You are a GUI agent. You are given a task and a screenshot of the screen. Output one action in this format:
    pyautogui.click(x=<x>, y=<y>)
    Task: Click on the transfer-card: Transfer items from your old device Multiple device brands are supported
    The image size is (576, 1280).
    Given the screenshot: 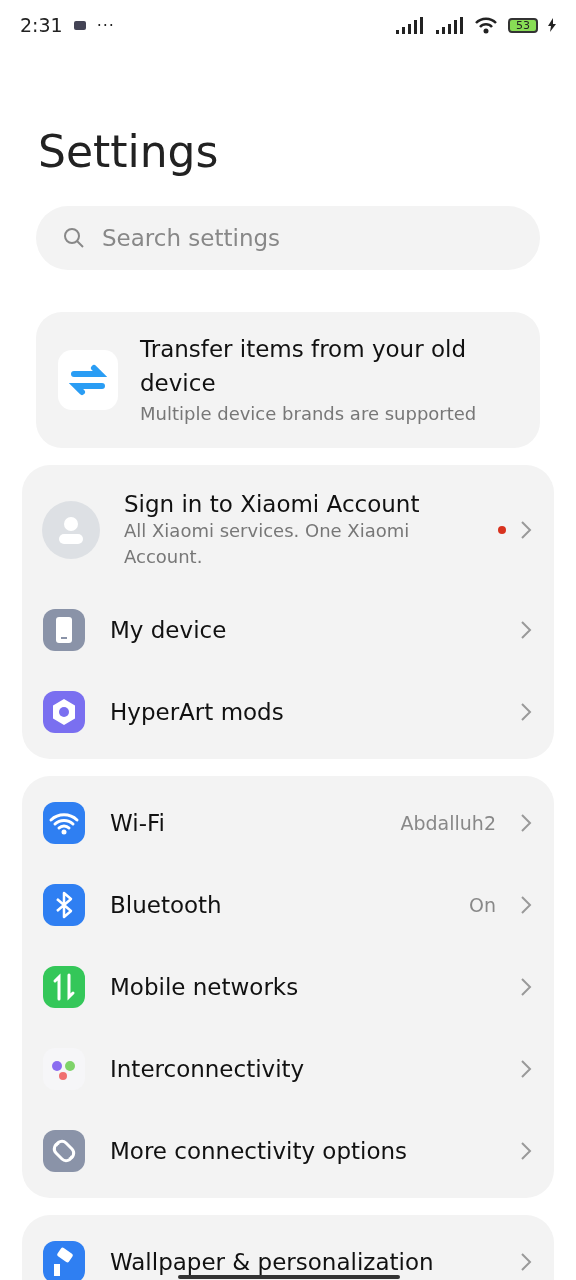 What is the action you would take?
    pyautogui.click(x=288, y=380)
    